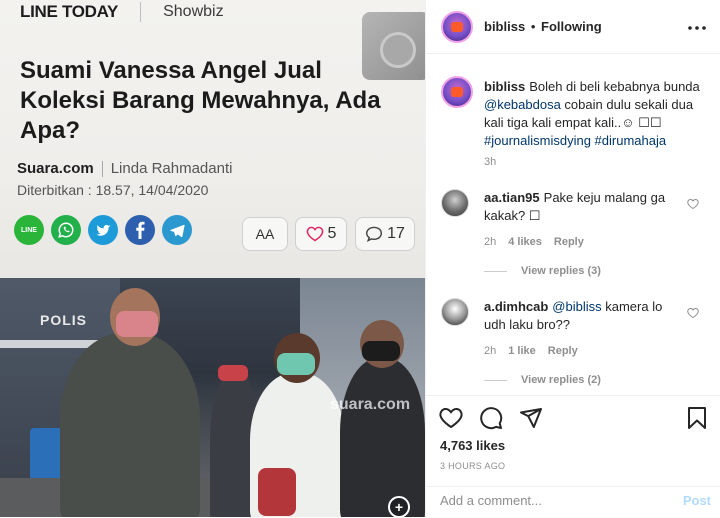 The height and width of the screenshot is (518, 720). What do you see at coordinates (370, 404) in the screenshot?
I see `photo-watermark: suara.com` at bounding box center [370, 404].